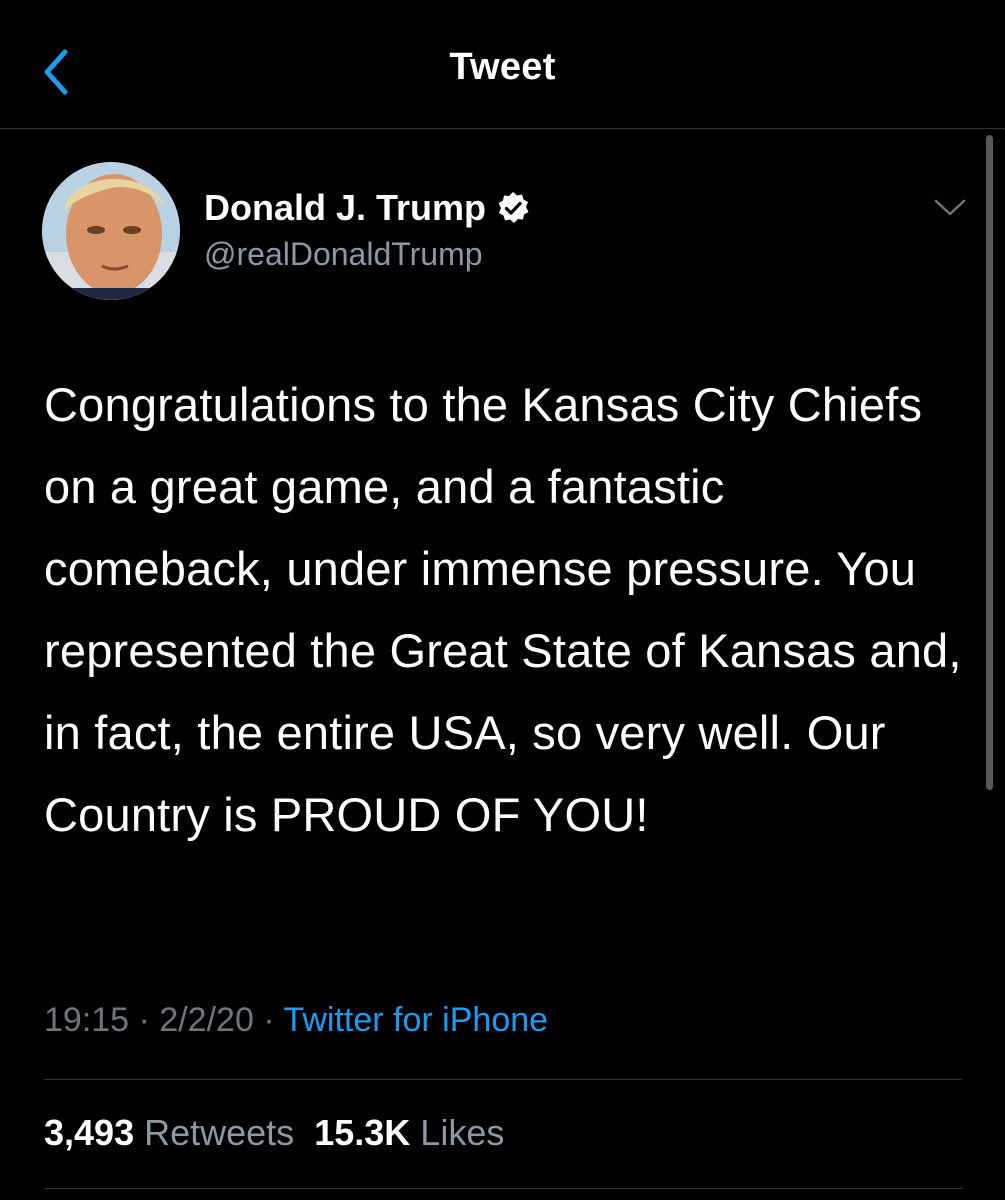 Image resolution: width=1005 pixels, height=1200 pixels. I want to click on nav-divider, so click(502, 128).